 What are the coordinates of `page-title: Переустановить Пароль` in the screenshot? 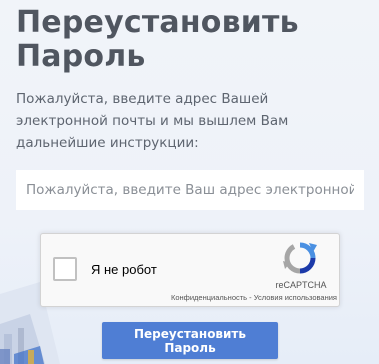 It's located at (157, 40).